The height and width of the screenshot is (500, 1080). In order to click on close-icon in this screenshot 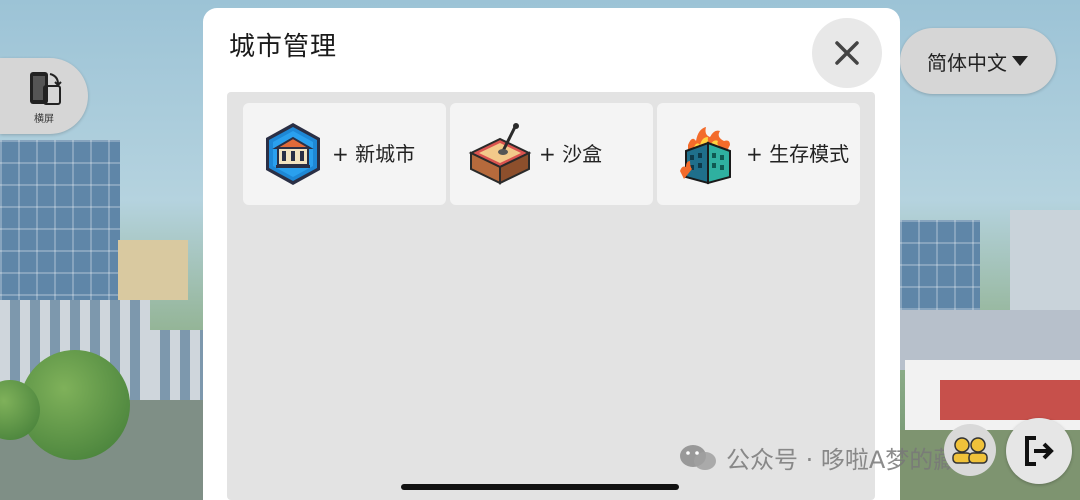, I will do `click(847, 53)`.